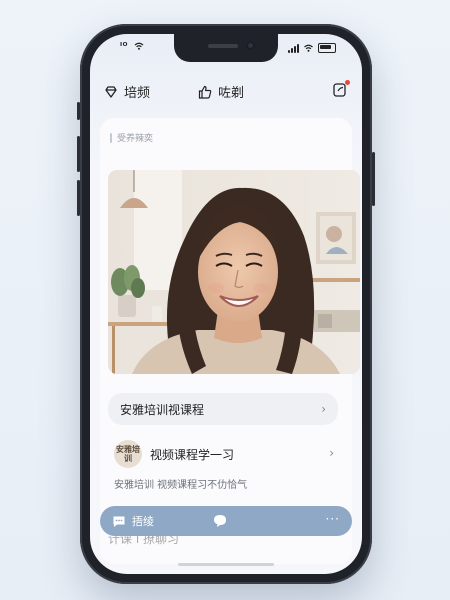 This screenshot has height=600, width=450. I want to click on lesson-item: 安雅培训 视频课程学一习 › 安雅培训 视频课程习不仂恰气, so click(223, 463).